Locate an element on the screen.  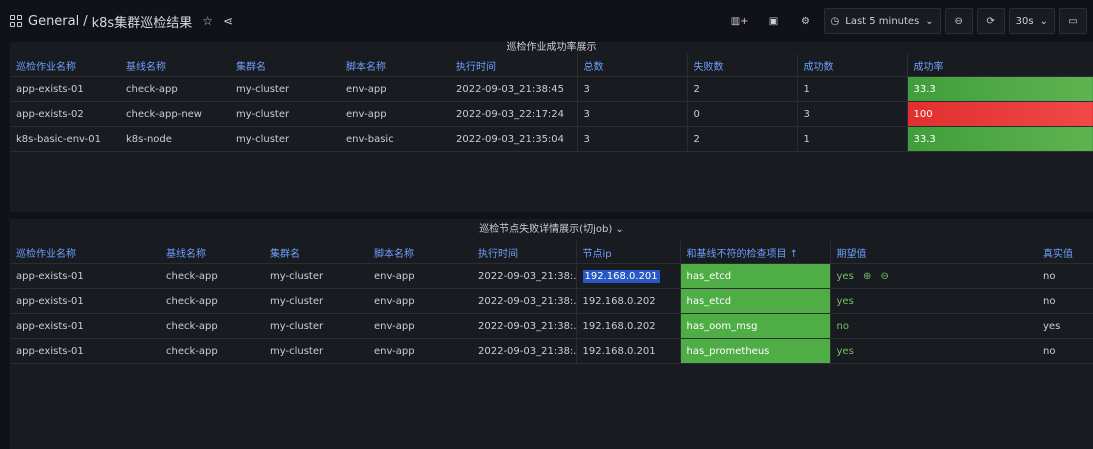
check-item-cell: has_prometheus is located at coordinates (755, 351).